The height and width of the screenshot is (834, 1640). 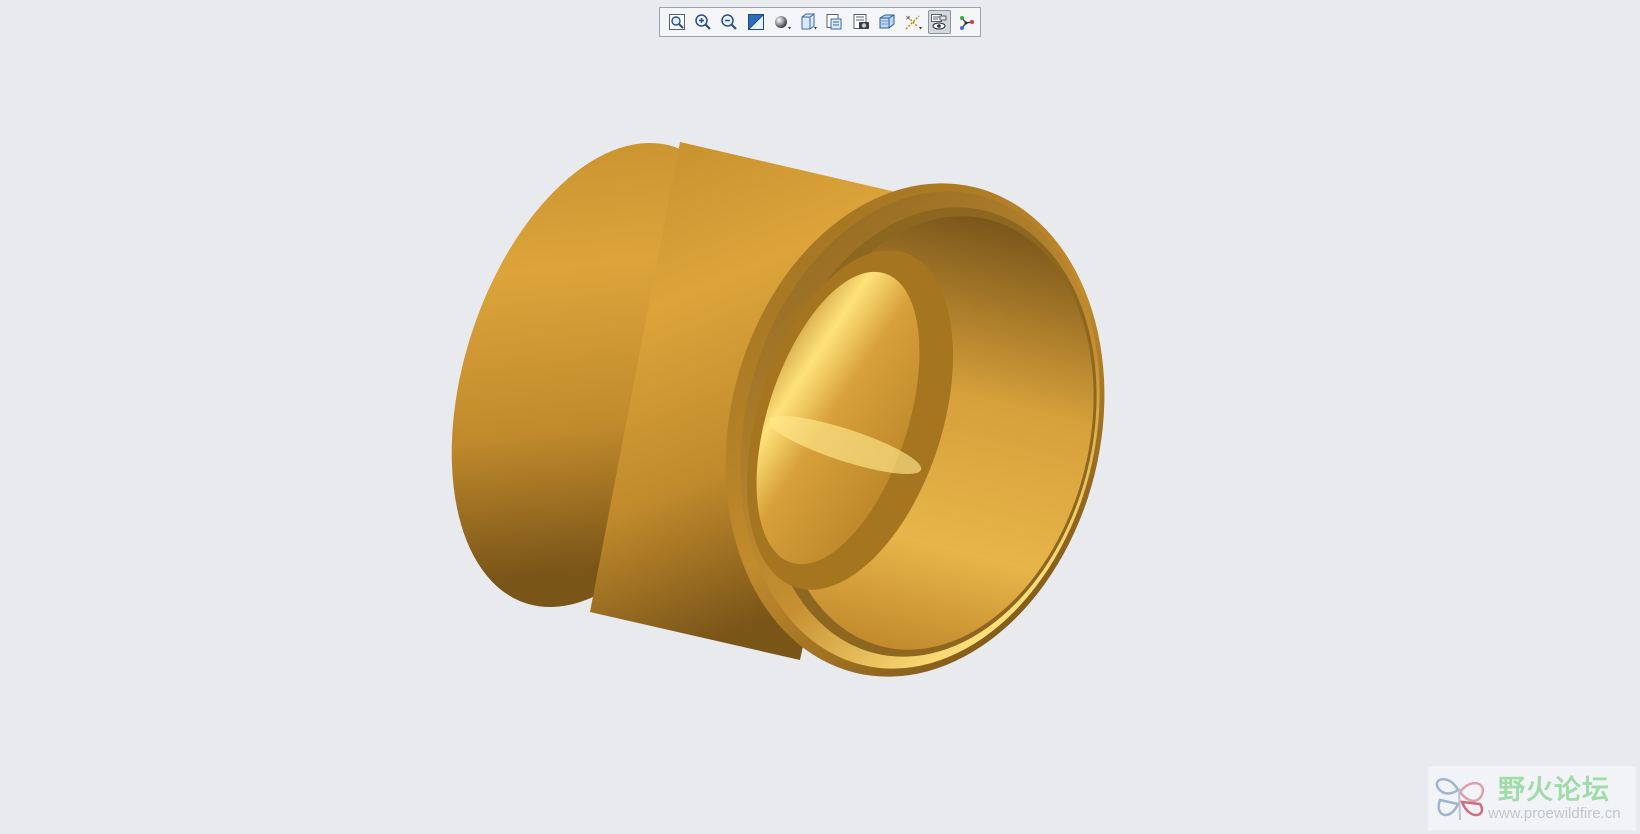 I want to click on butterfly-logo-icon, so click(x=1460, y=799).